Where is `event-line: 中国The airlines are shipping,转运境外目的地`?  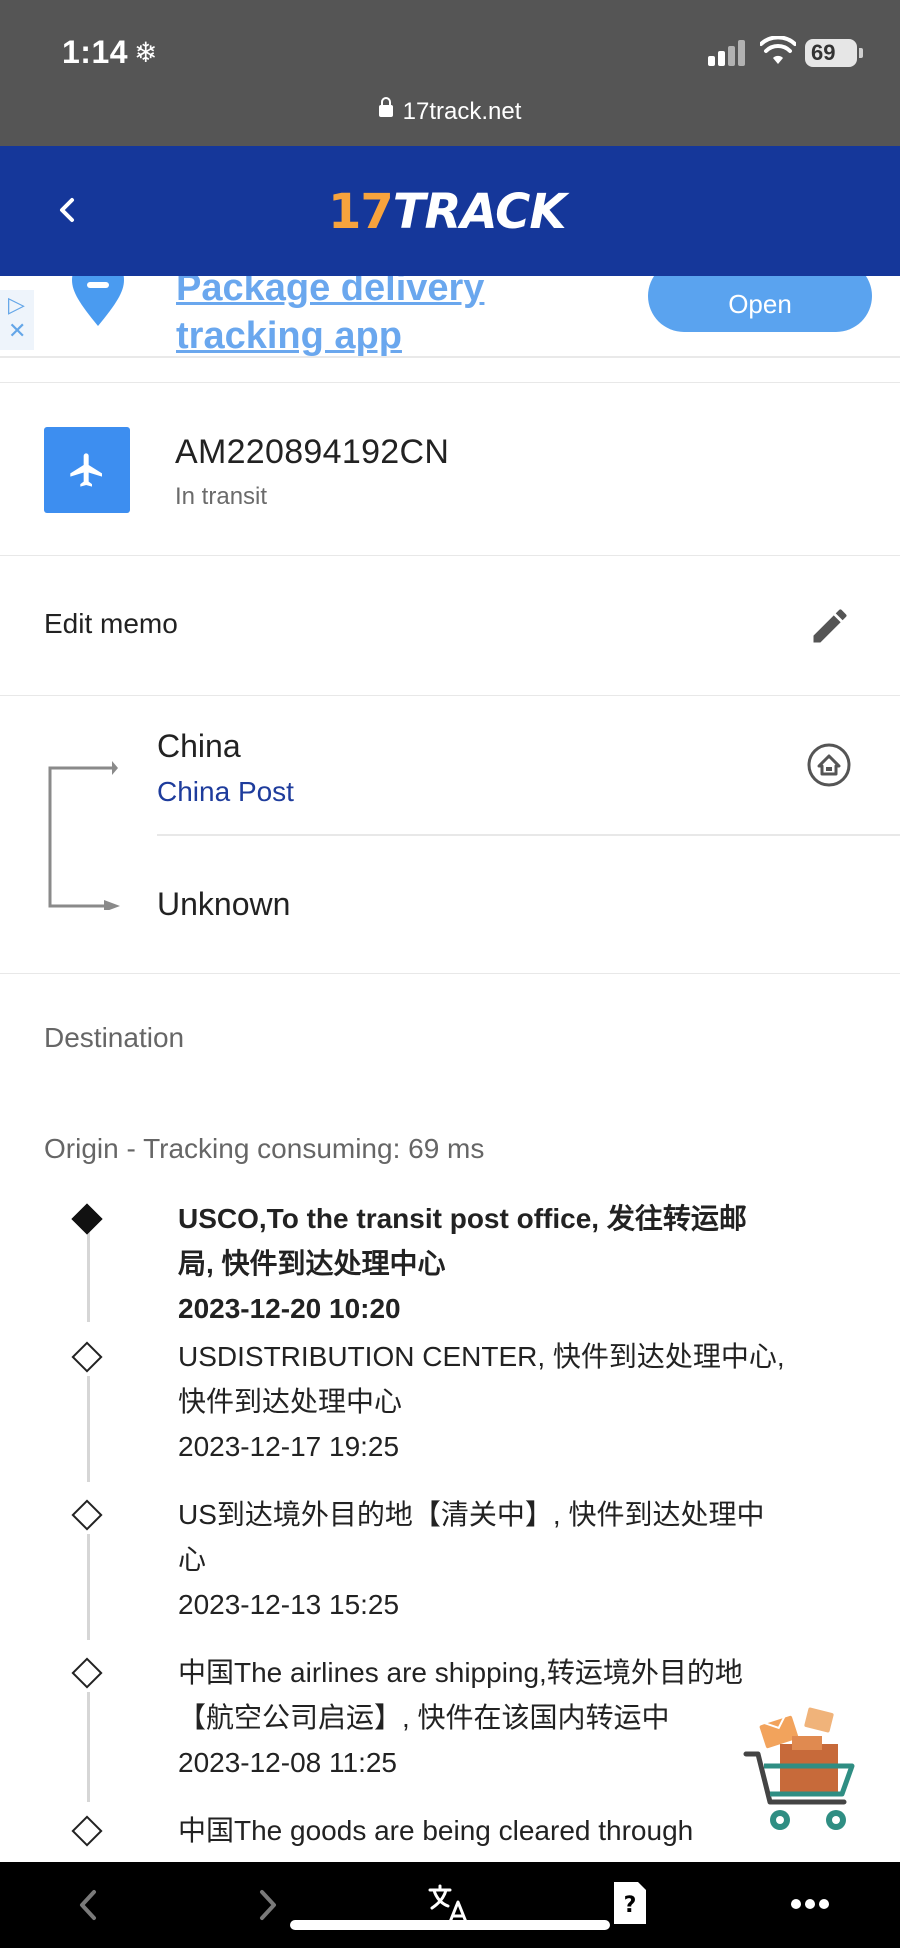
event-line: 中国The airlines are shipping,转运境外目的地 is located at coordinates (460, 1672).